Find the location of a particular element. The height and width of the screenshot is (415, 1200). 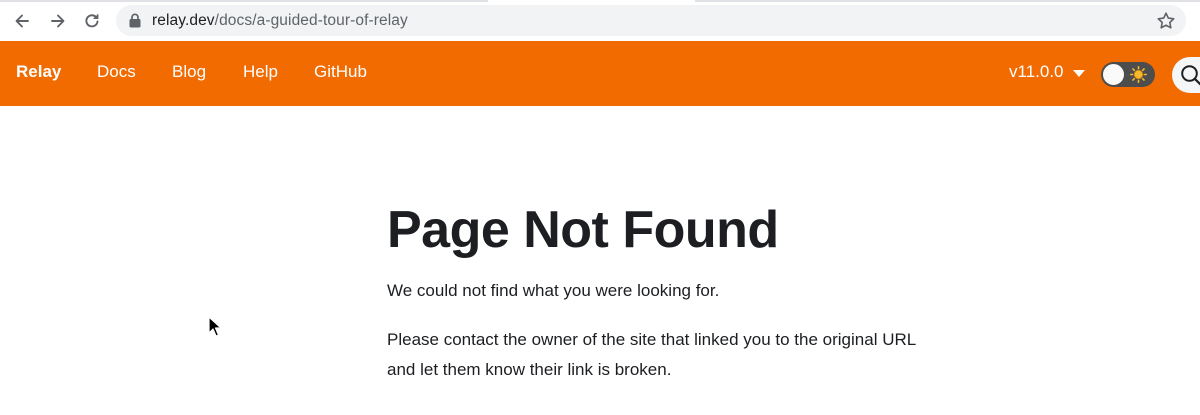

reload-icon is located at coordinates (92, 21).